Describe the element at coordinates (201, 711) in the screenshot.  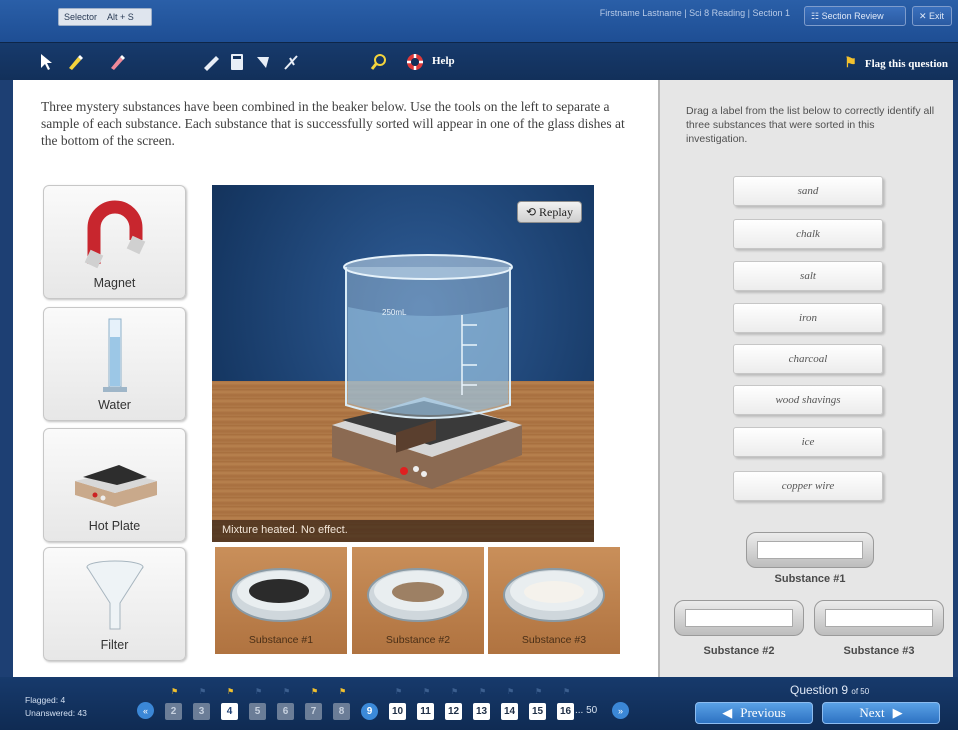
I see `question-nav-3: 3` at that location.